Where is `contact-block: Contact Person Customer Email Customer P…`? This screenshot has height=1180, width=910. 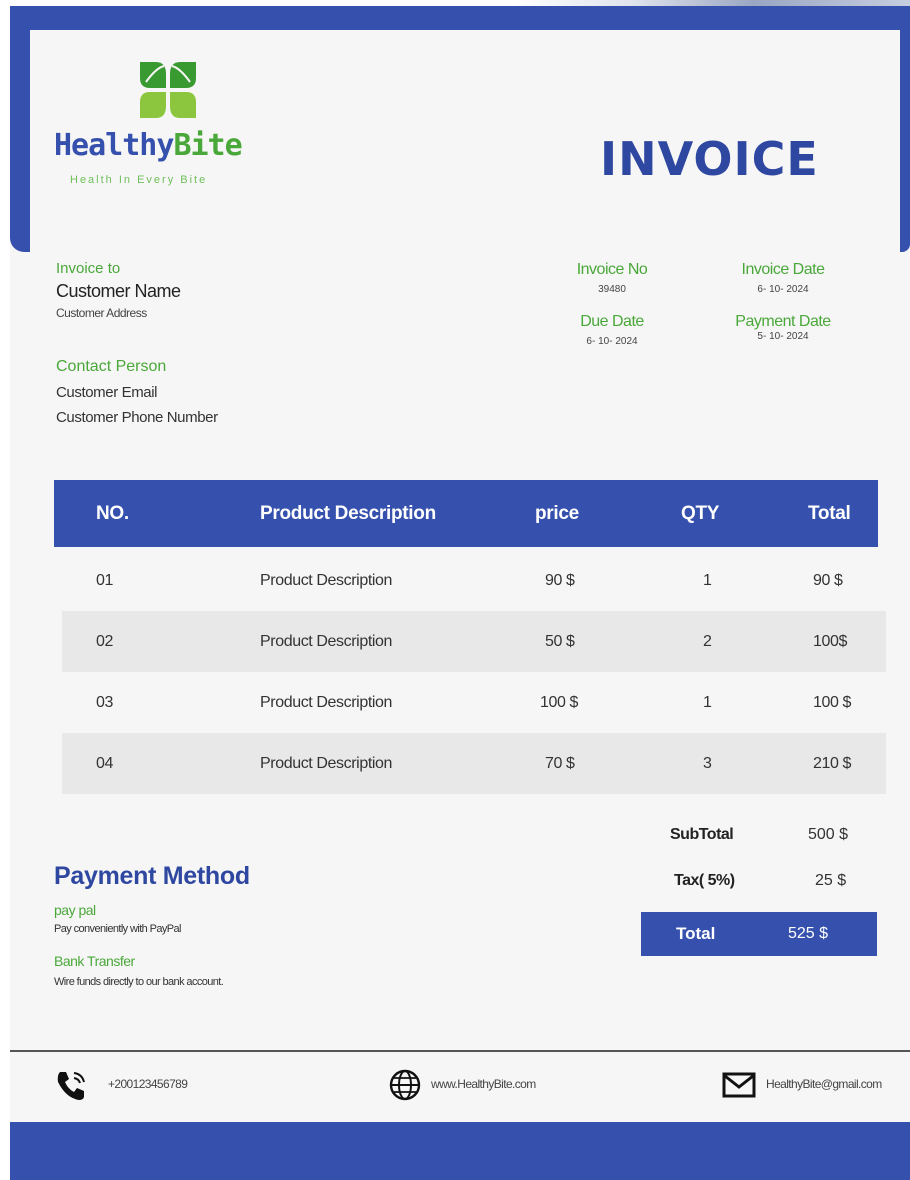
contact-block: Contact Person Customer Email Customer P… is located at coordinates (137, 392).